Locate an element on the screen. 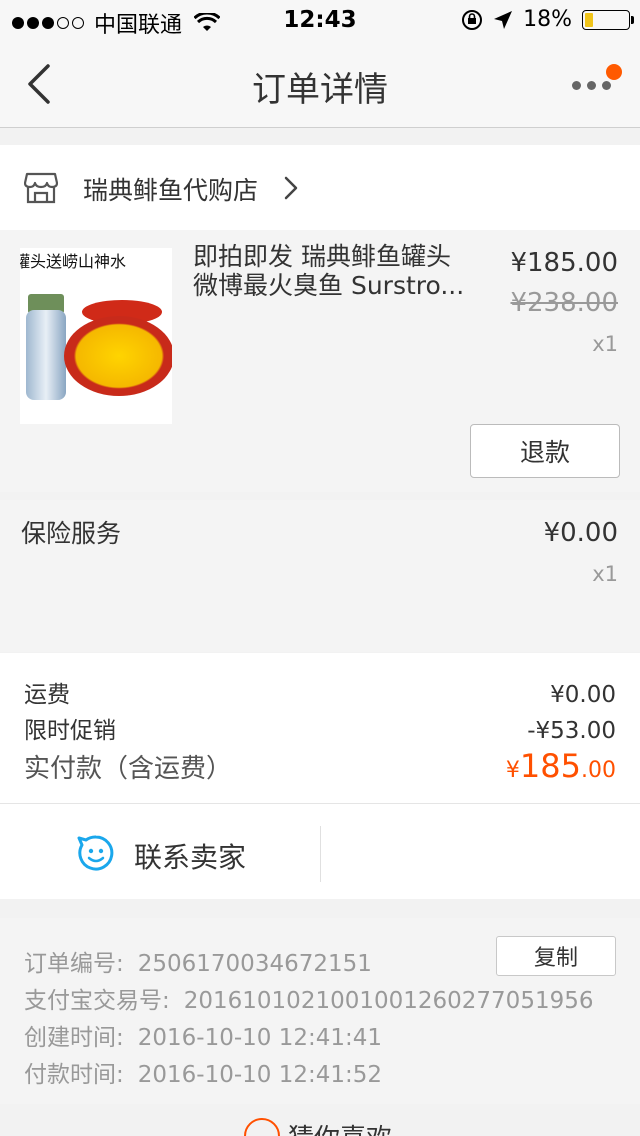 The height and width of the screenshot is (1136, 640). shipping-value: ¥0.00 is located at coordinates (583, 695).